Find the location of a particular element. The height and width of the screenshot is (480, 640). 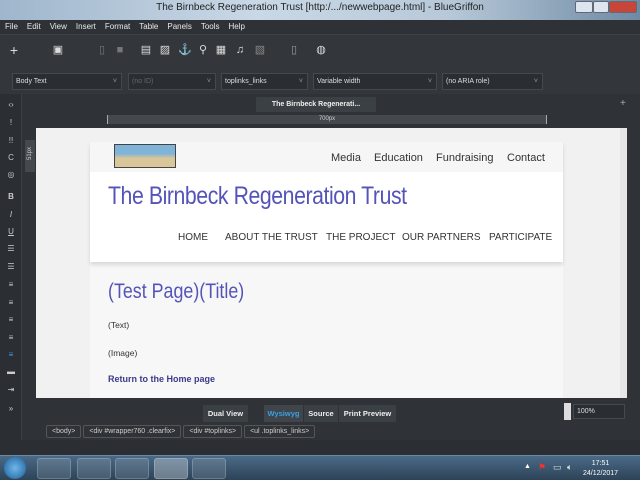

format-sidebar: ‹› ! !! C ◎ B I U ☰ ☰ ≡ ≡ ≡ ≡ ≡ ▬ ⇥ » is located at coordinates (11, 267).